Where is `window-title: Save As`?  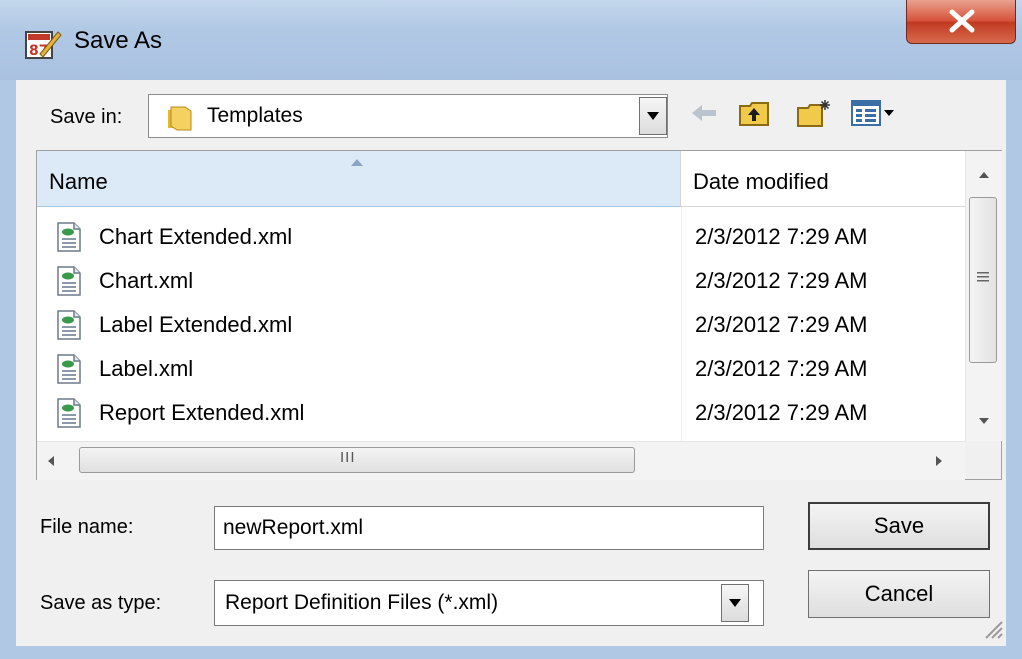
window-title: Save As is located at coordinates (118, 40).